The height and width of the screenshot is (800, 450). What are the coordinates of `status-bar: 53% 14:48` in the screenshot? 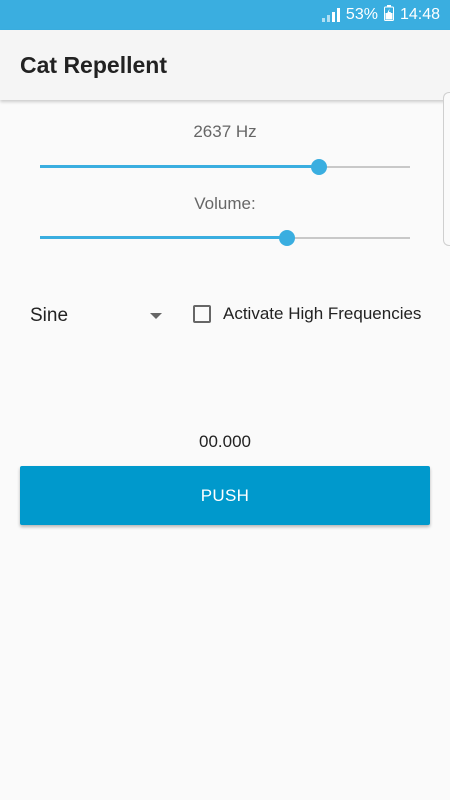 It's located at (225, 15).